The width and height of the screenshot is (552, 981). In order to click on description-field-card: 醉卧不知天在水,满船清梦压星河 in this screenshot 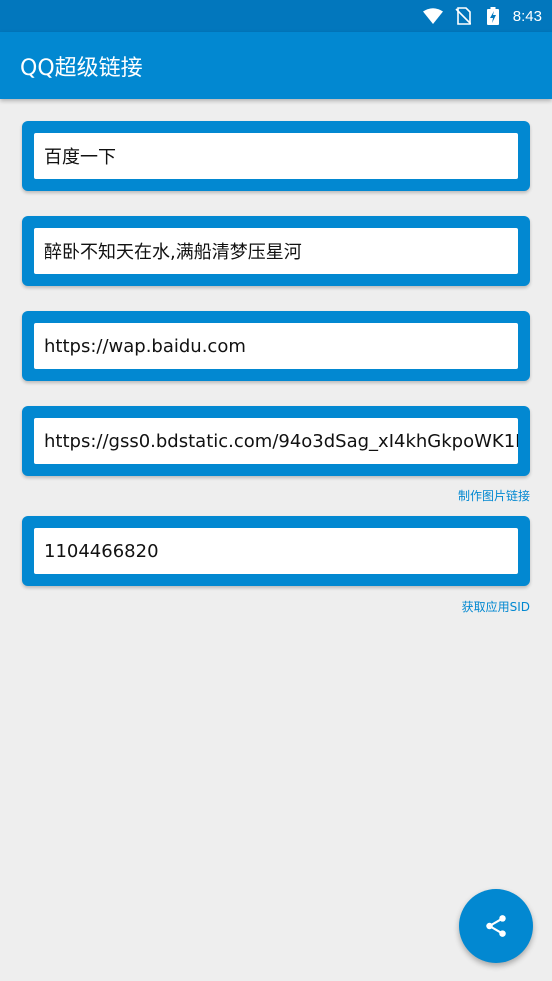, I will do `click(276, 251)`.